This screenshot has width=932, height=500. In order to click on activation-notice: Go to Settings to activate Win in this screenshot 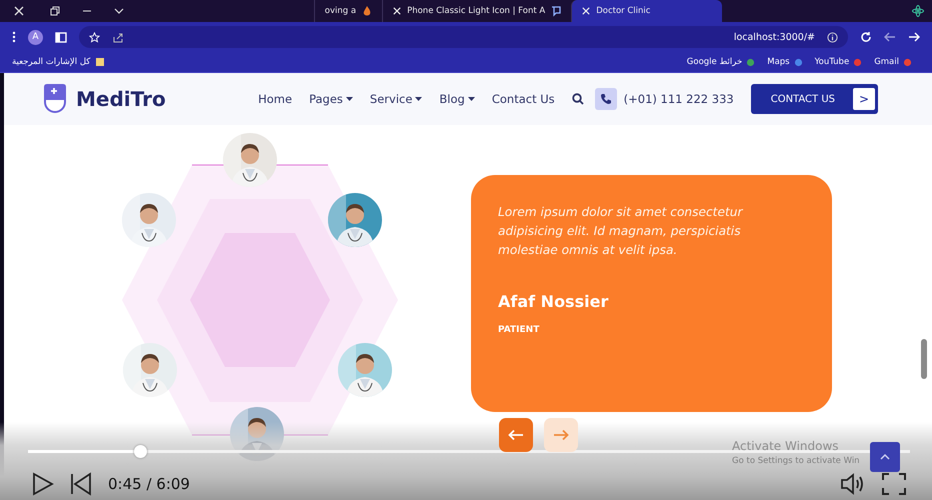, I will do `click(796, 461)`.